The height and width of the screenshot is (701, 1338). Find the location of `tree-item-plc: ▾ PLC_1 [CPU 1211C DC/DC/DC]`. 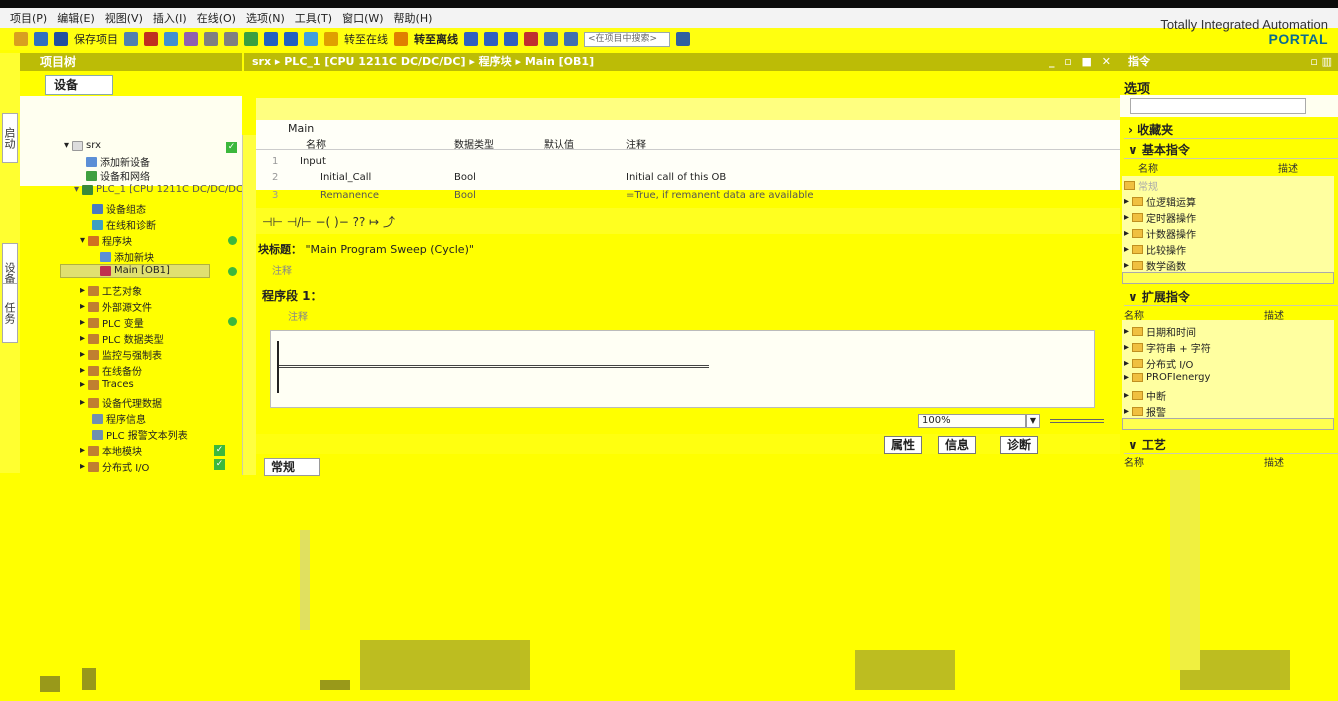

tree-item-plc: ▾ PLC_1 [CPU 1211C DC/DC/DC] is located at coordinates (160, 189).